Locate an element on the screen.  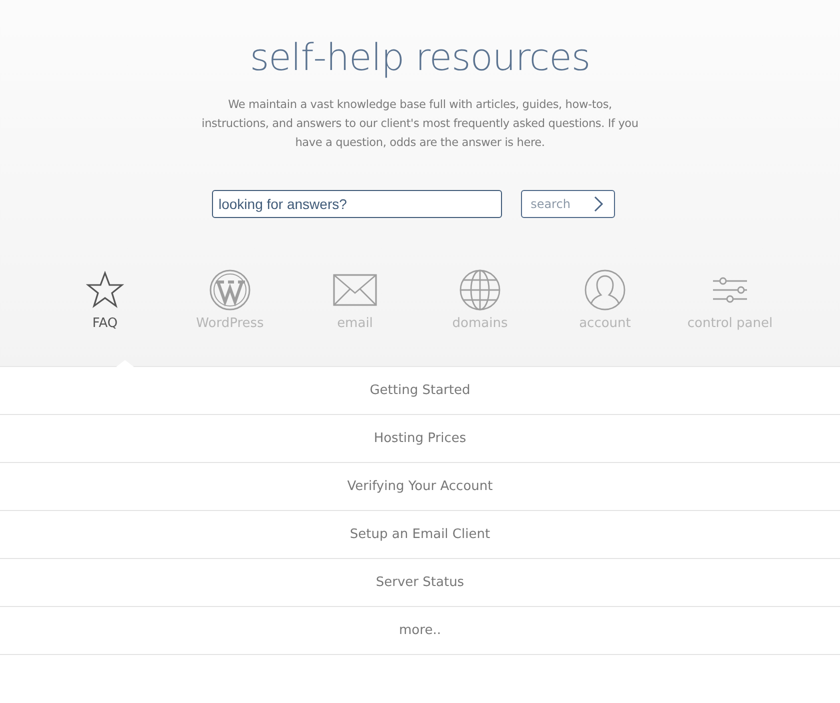
chevron-icon is located at coordinates (599, 204).